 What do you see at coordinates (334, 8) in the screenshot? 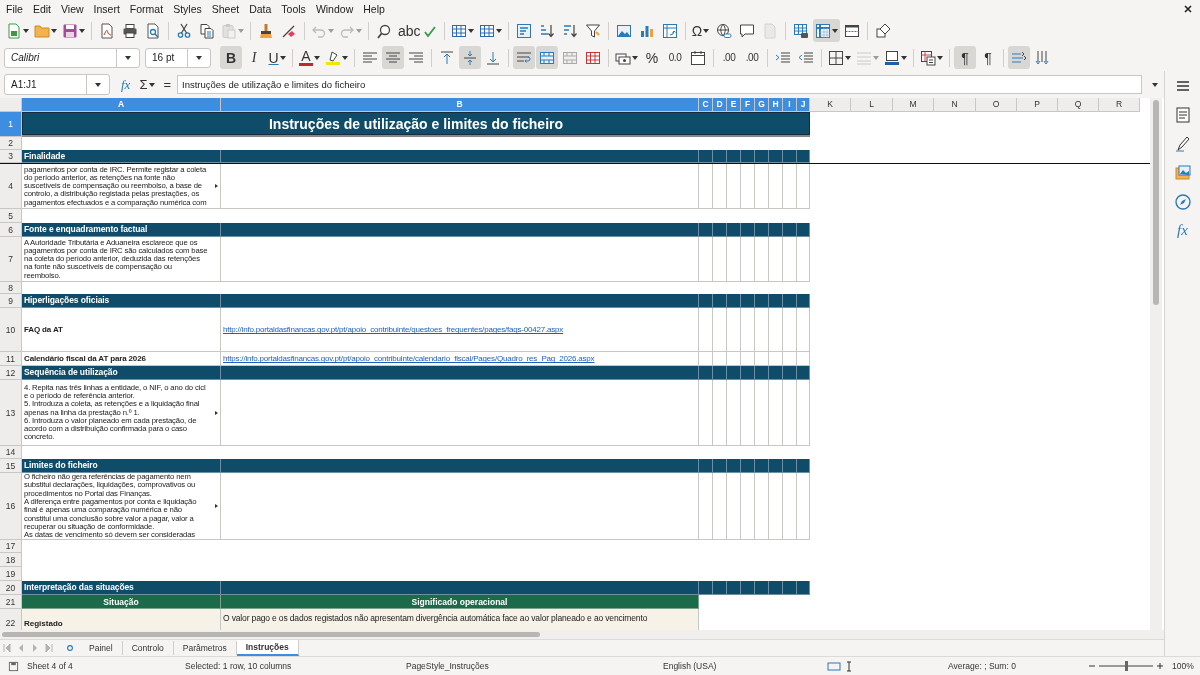
I see `menu-item: Window` at bounding box center [334, 8].